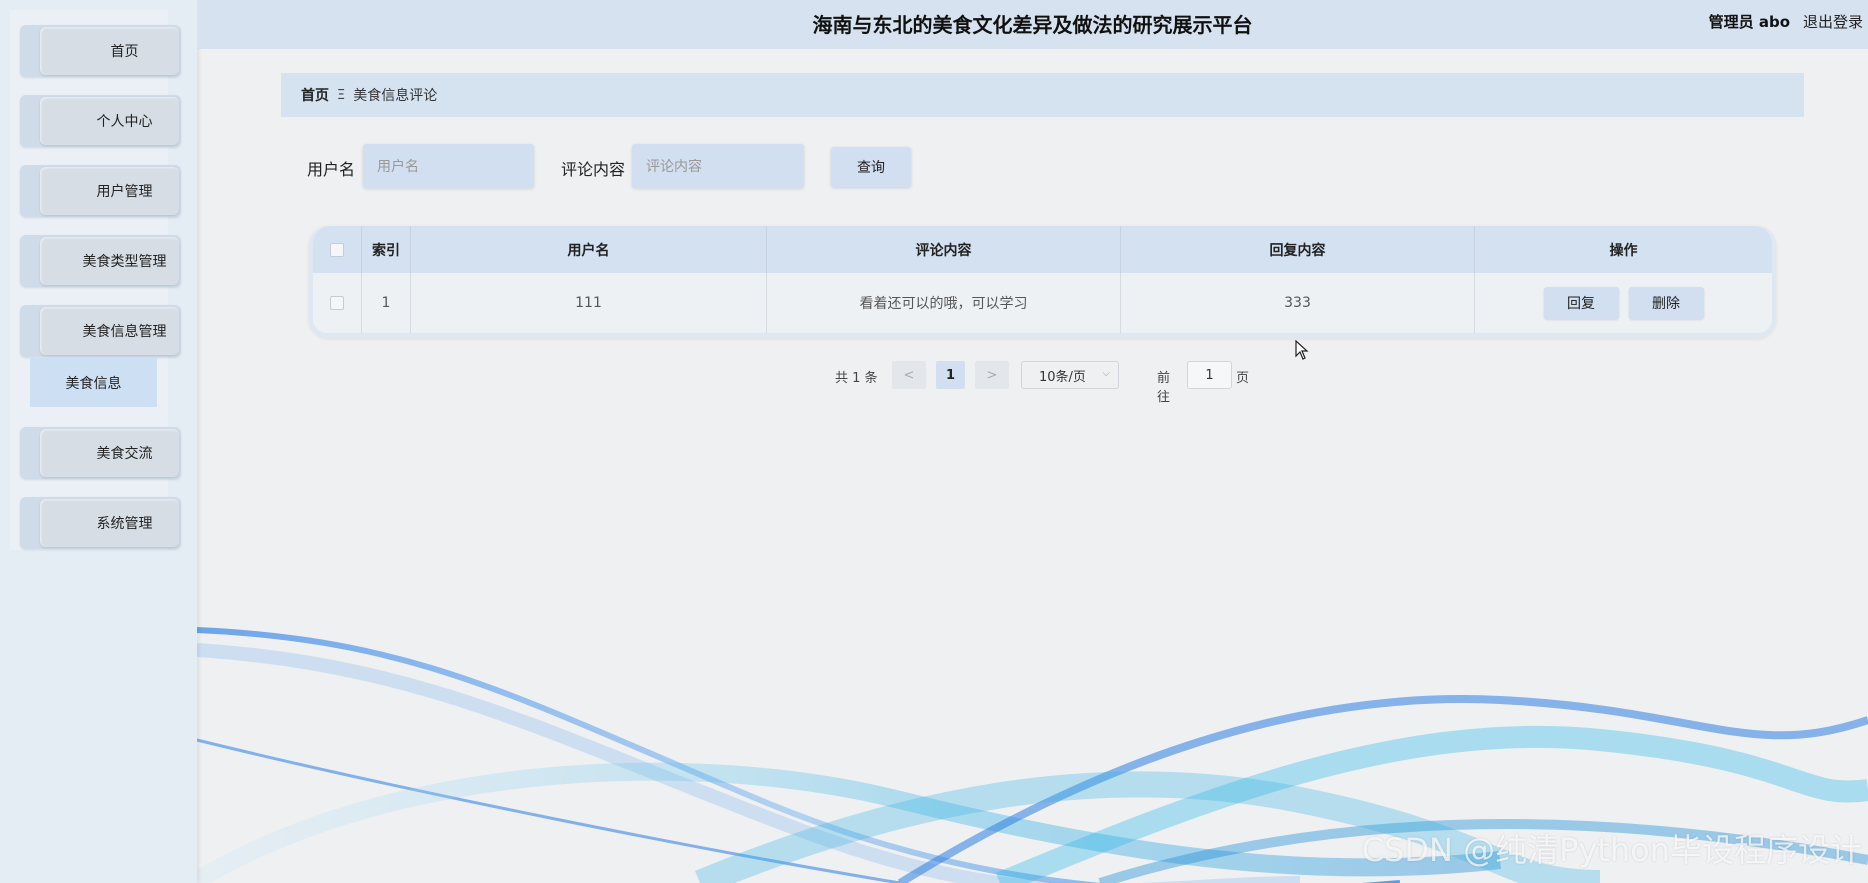 Image resolution: width=1868 pixels, height=883 pixels. I want to click on breadcrumb-current: 美食信息评论, so click(395, 96).